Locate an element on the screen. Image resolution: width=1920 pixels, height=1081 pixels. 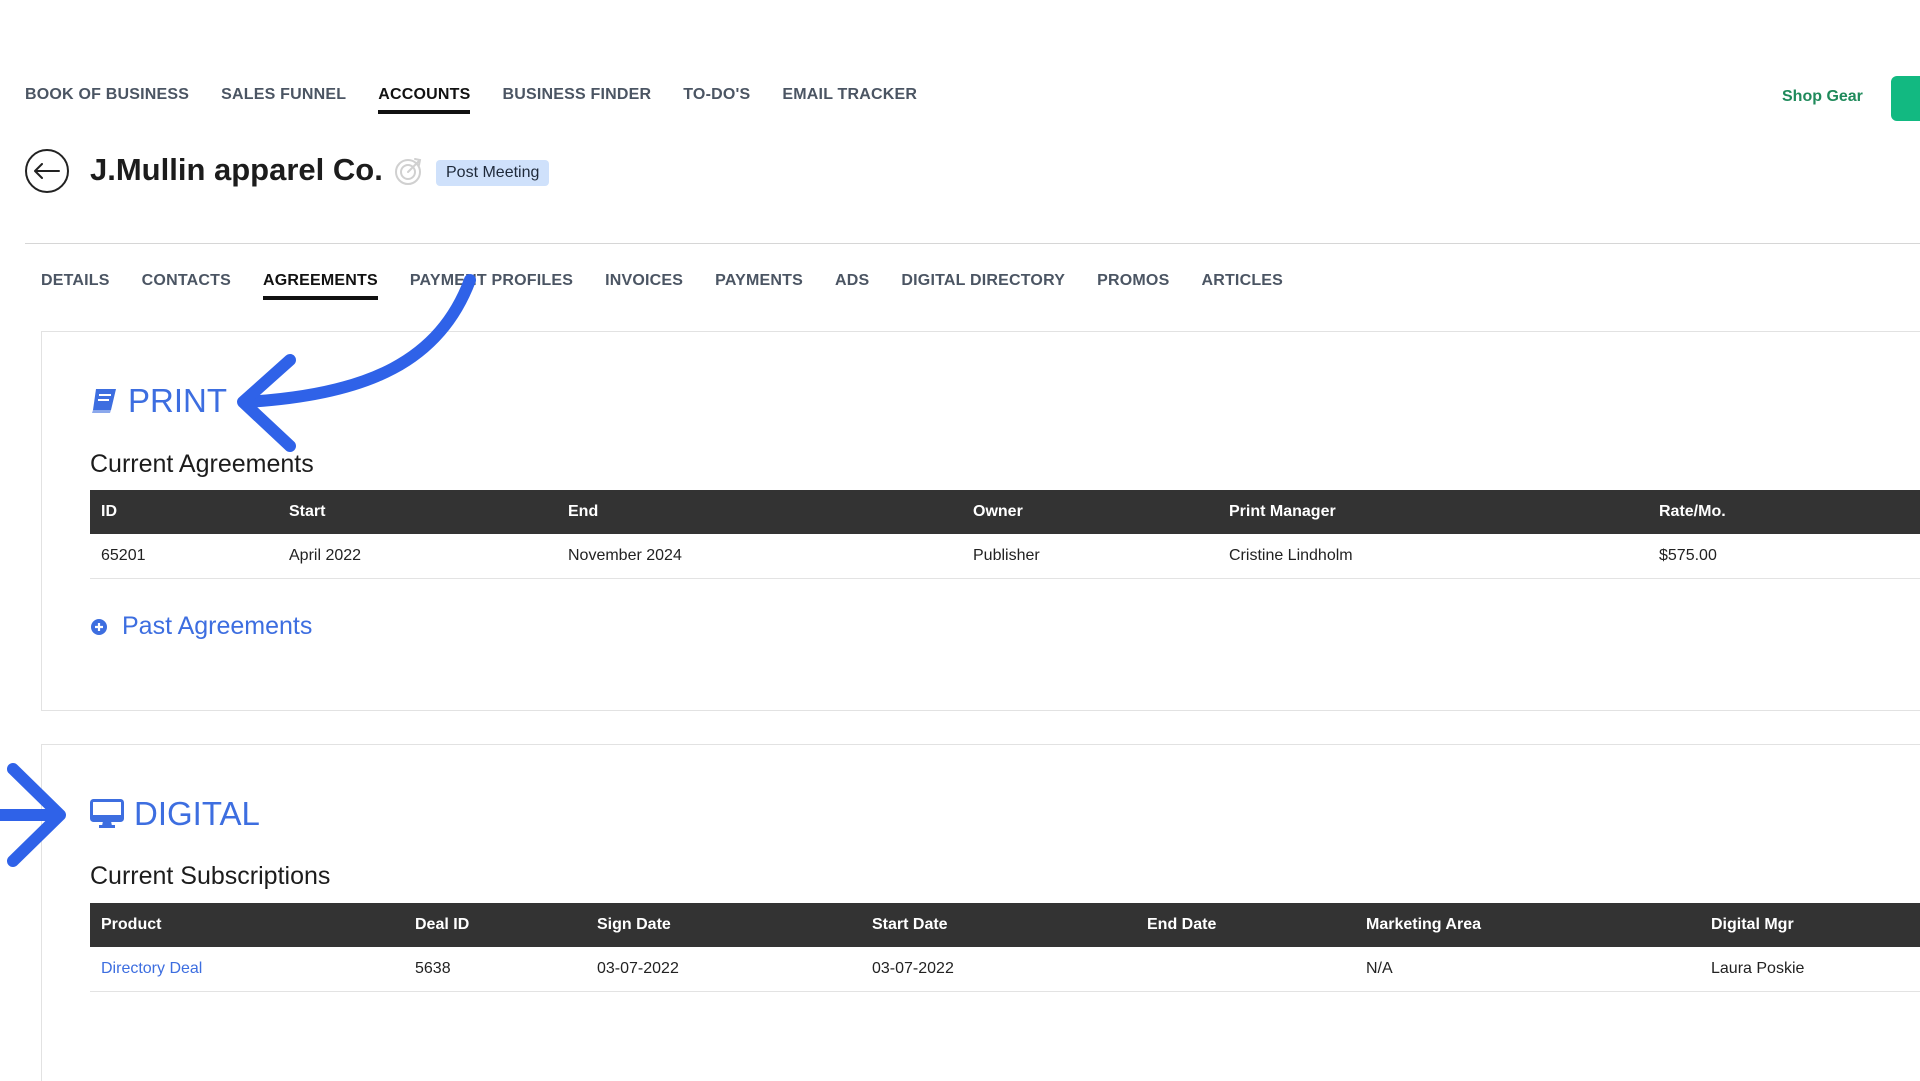
tab-promos: PROMOS is located at coordinates (1133, 286).